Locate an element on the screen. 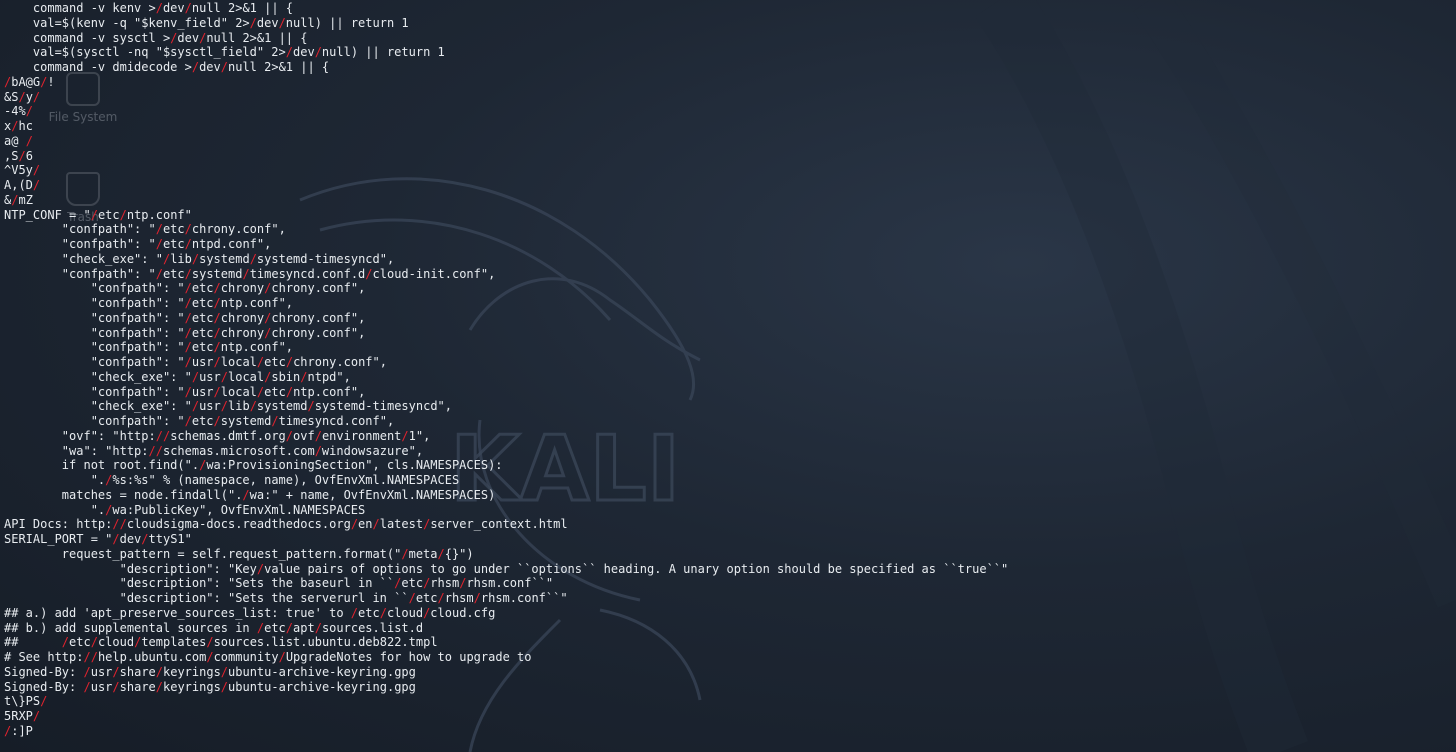 The height and width of the screenshot is (752, 1456). terminal-line: "confpath": "/etc/chrony.conf", is located at coordinates (145, 229).